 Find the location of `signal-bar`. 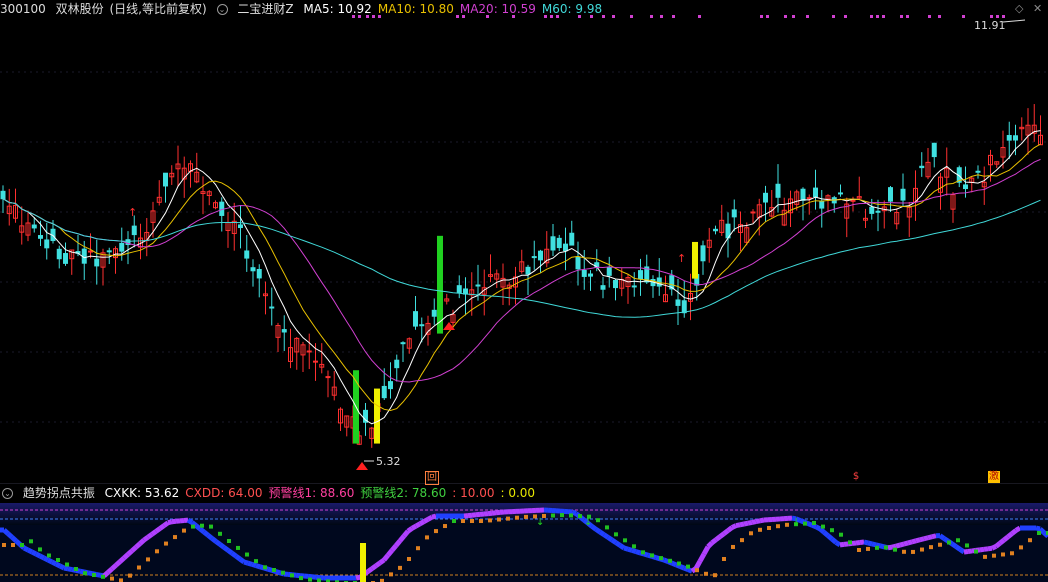

signal-bar is located at coordinates (377, 416).